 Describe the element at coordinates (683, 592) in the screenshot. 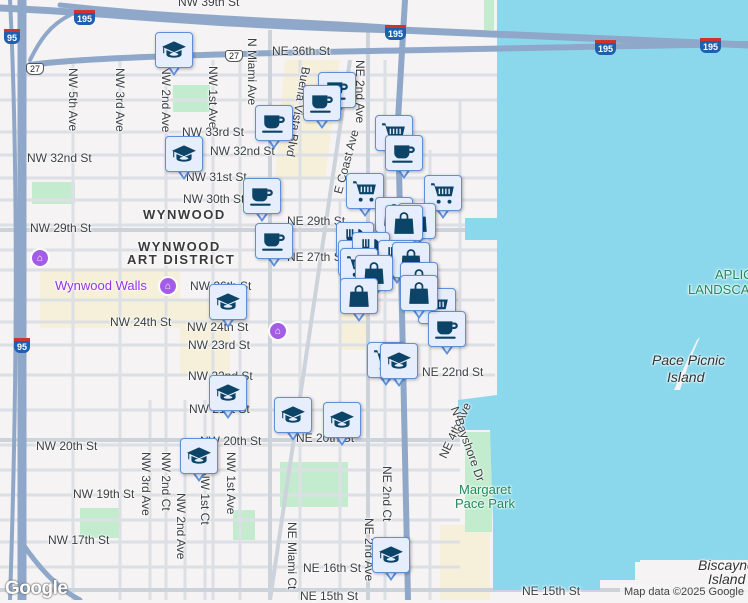

I see `map-attribution: Map data ©2025 Google` at that location.